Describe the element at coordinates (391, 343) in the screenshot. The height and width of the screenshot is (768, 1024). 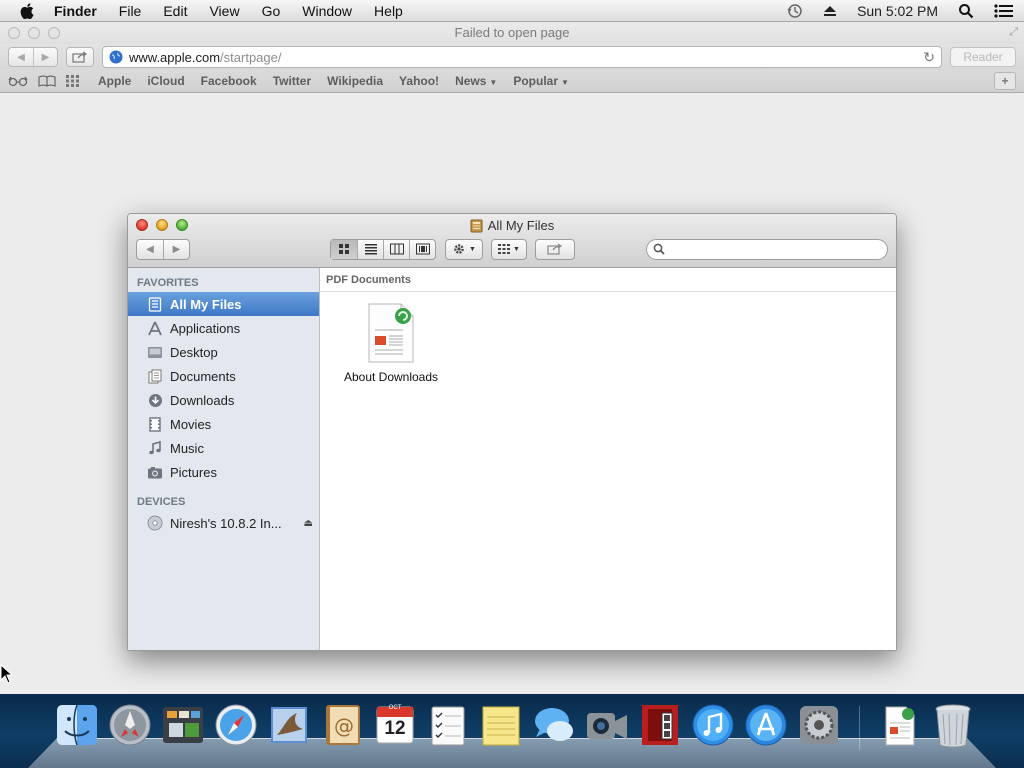
I see `file-item-about-downloads: About Downloads` at that location.